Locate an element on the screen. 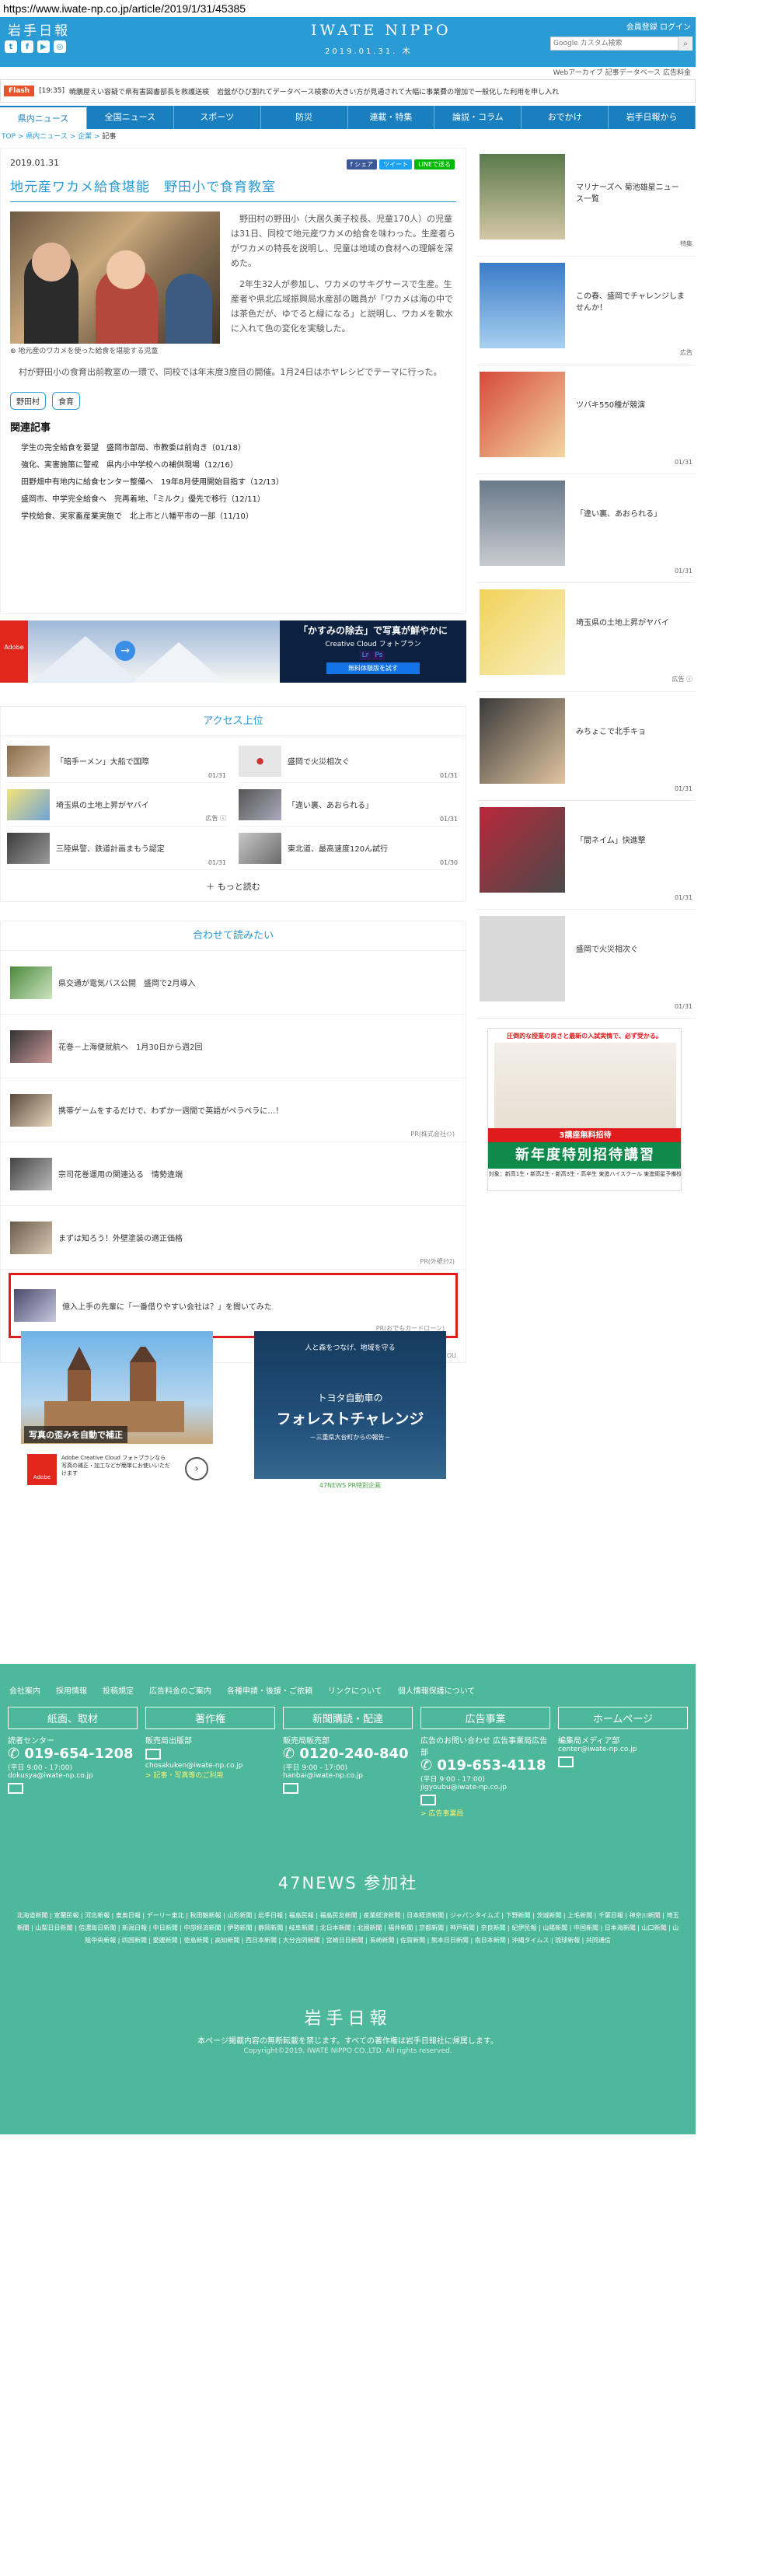  crumb-top: TOP is located at coordinates (9, 137).